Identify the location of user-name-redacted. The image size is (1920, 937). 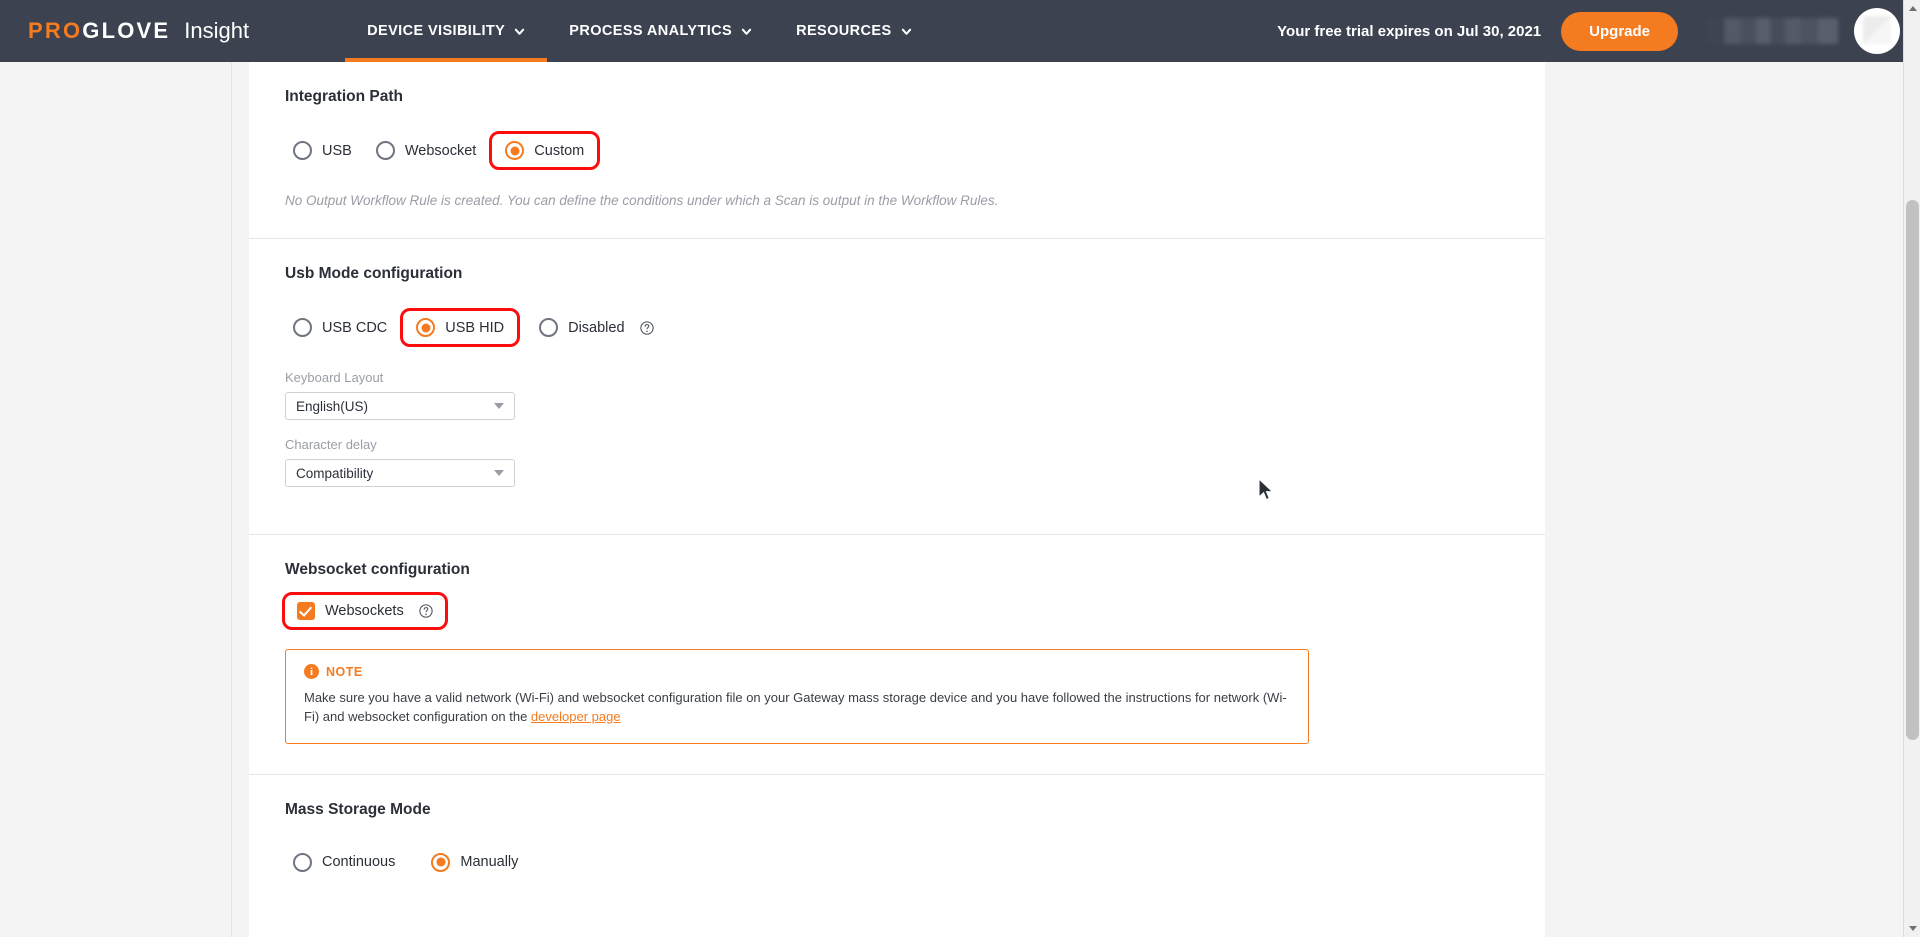
(1772, 31).